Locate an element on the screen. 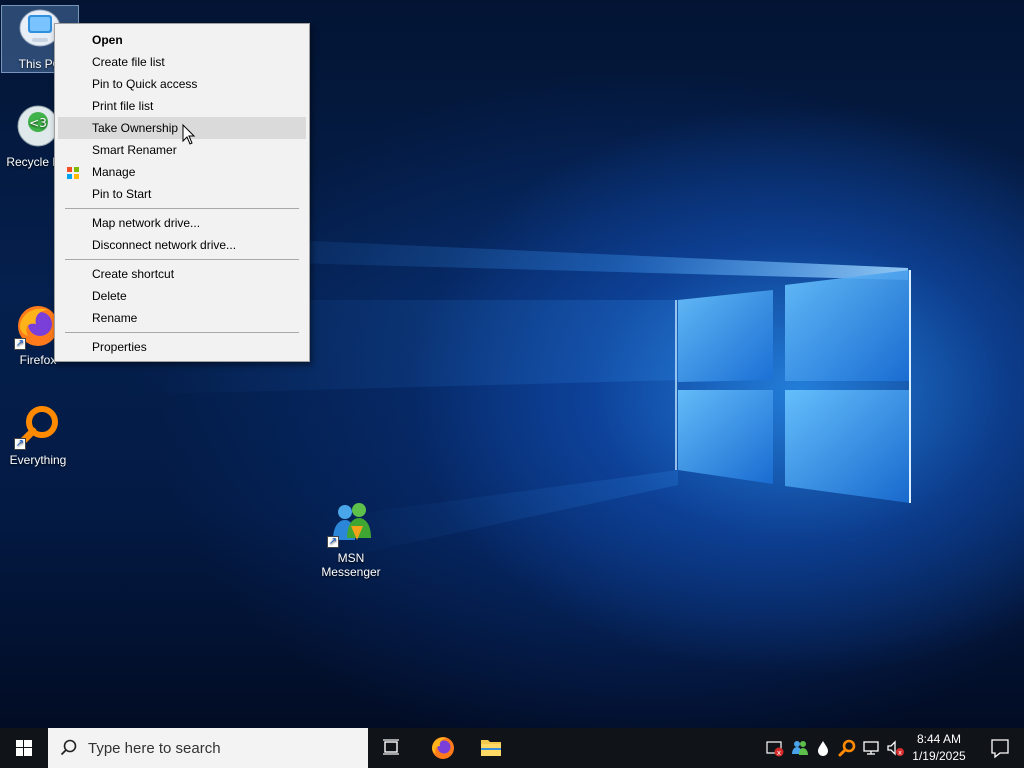 This screenshot has height=768, width=1024. menu-item-label: Pin to Quick access is located at coordinates (145, 84).